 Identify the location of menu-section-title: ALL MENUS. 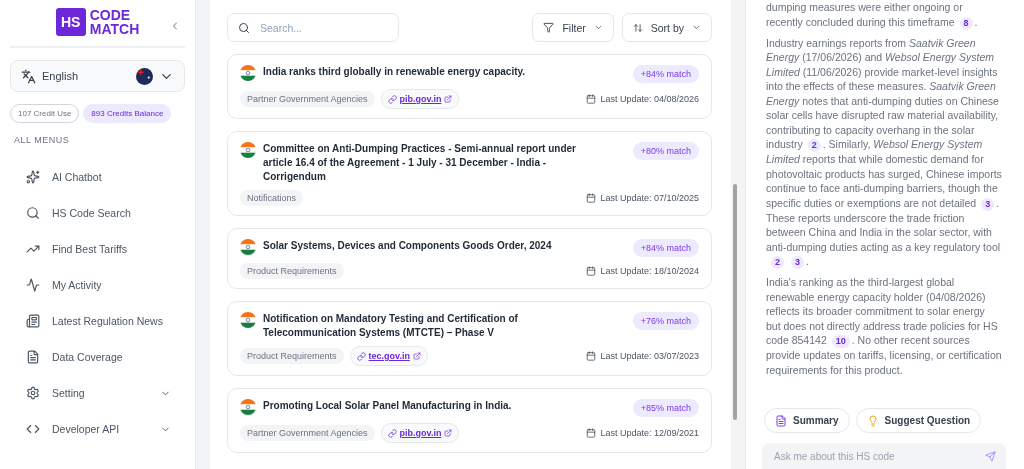
(42, 140).